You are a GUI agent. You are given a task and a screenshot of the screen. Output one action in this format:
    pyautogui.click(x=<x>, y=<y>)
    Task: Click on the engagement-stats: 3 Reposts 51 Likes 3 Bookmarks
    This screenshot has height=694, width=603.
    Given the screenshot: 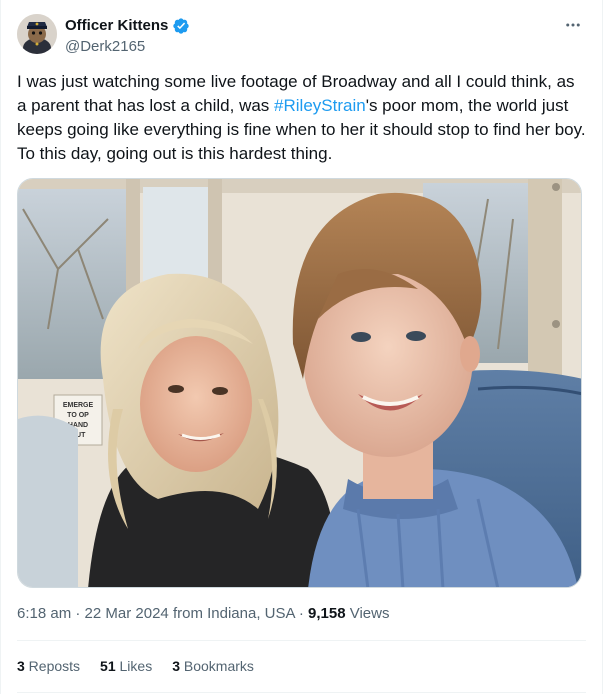 What is the action you would take?
    pyautogui.click(x=135, y=666)
    